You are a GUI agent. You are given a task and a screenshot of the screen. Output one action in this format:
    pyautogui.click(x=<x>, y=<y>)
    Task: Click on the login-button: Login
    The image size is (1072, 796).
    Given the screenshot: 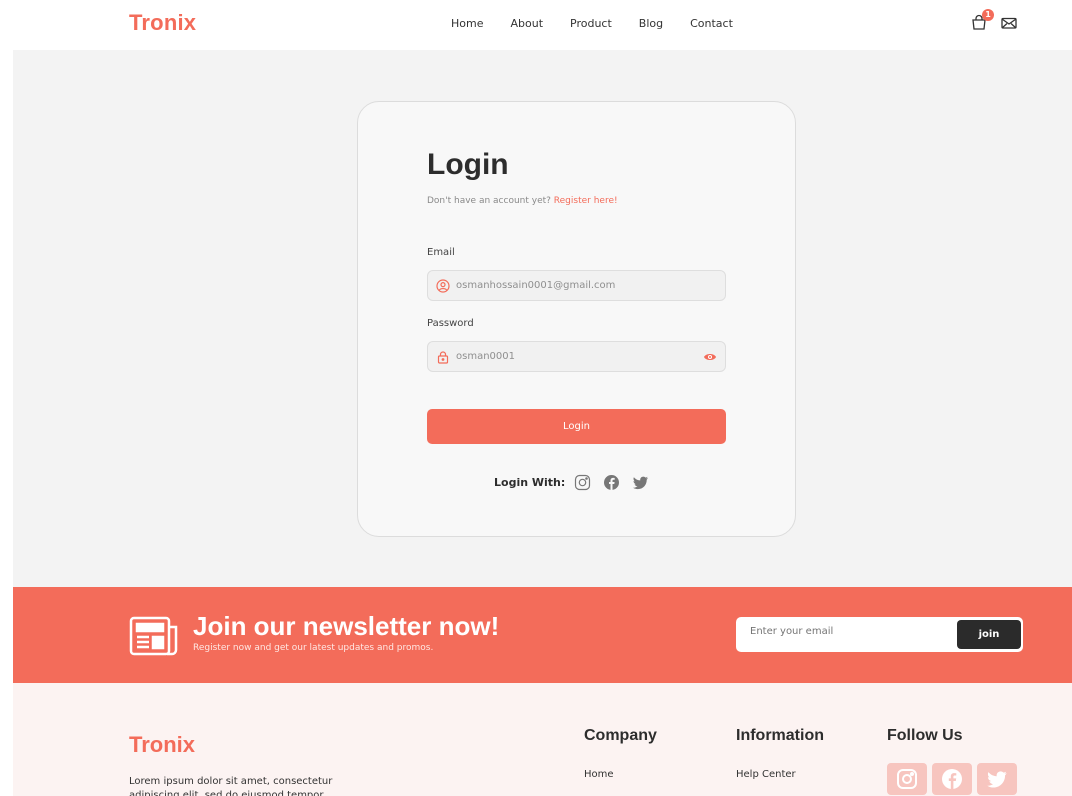 What is the action you would take?
    pyautogui.click(x=576, y=426)
    